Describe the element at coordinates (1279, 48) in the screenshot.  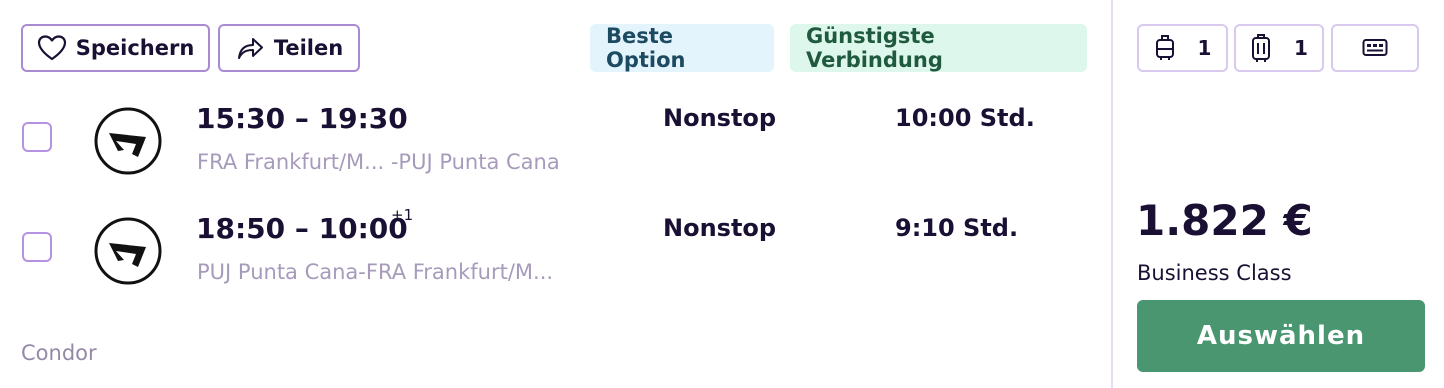
I see `checked-bag-info: 1` at that location.